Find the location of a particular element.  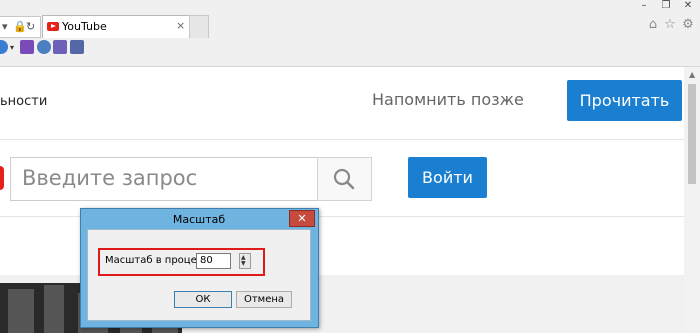

refresh-icon: ↻ is located at coordinates (30, 26).